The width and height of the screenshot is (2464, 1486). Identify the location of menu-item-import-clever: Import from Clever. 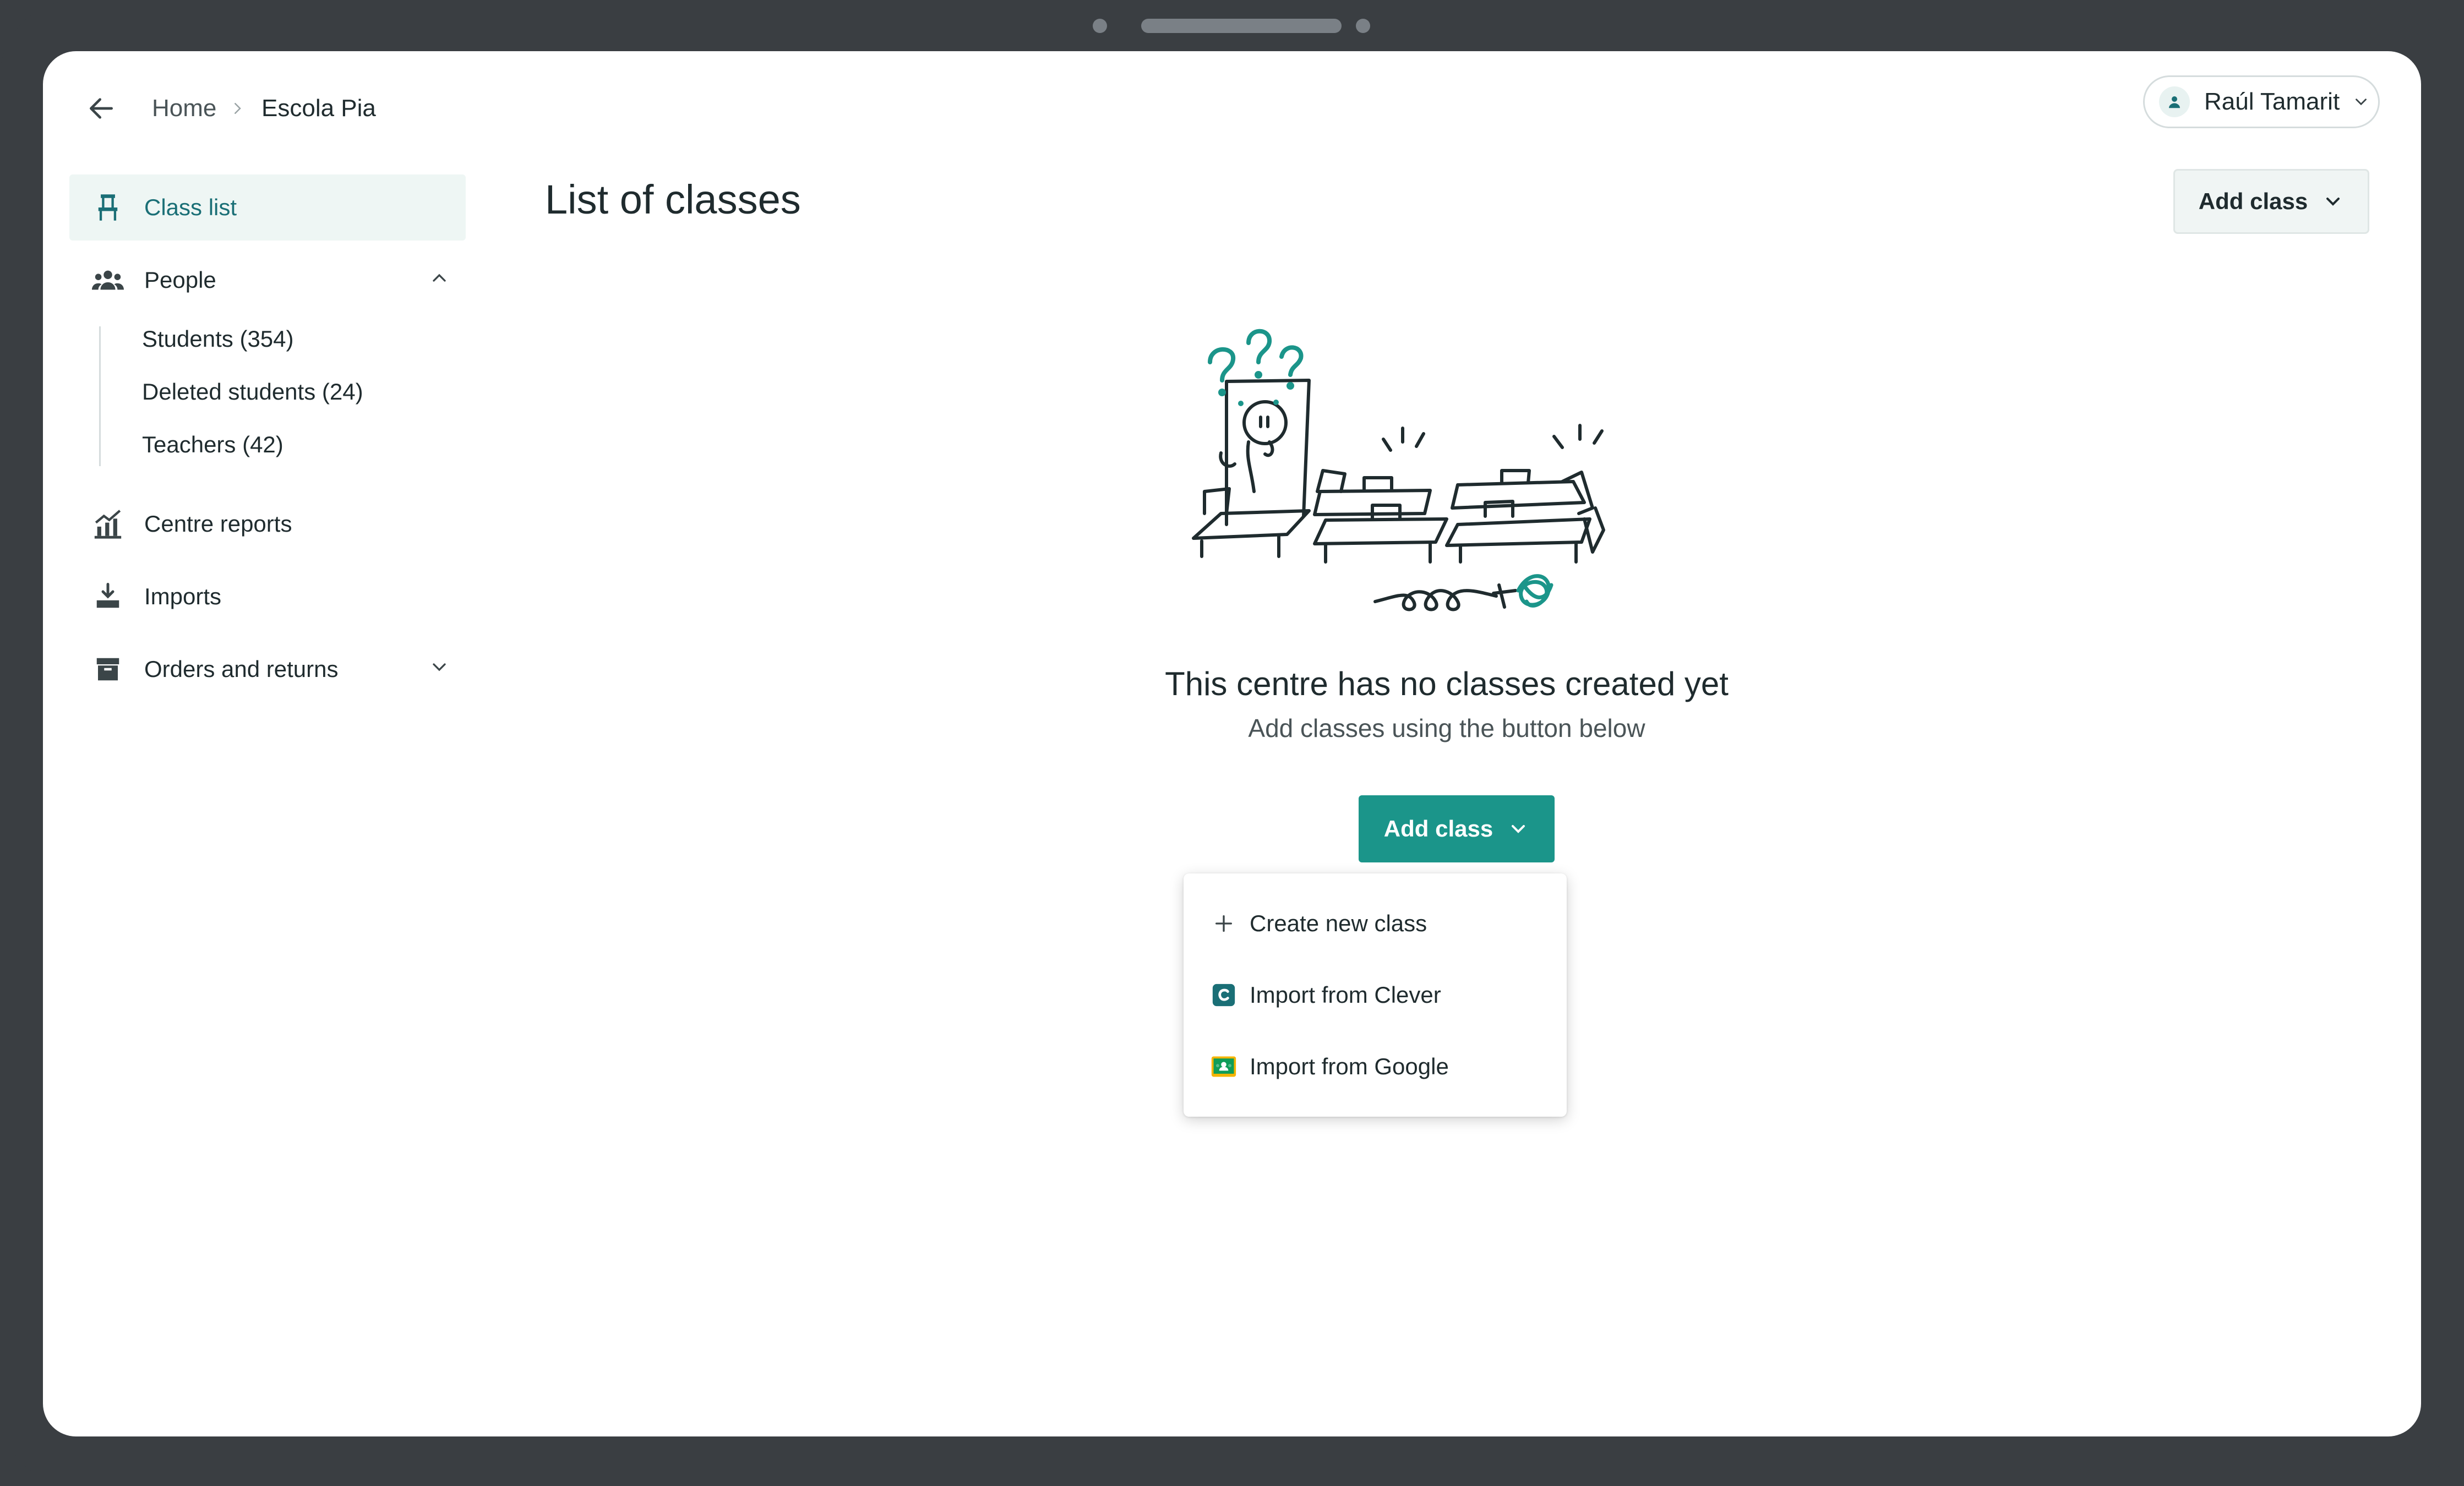
(1375, 995).